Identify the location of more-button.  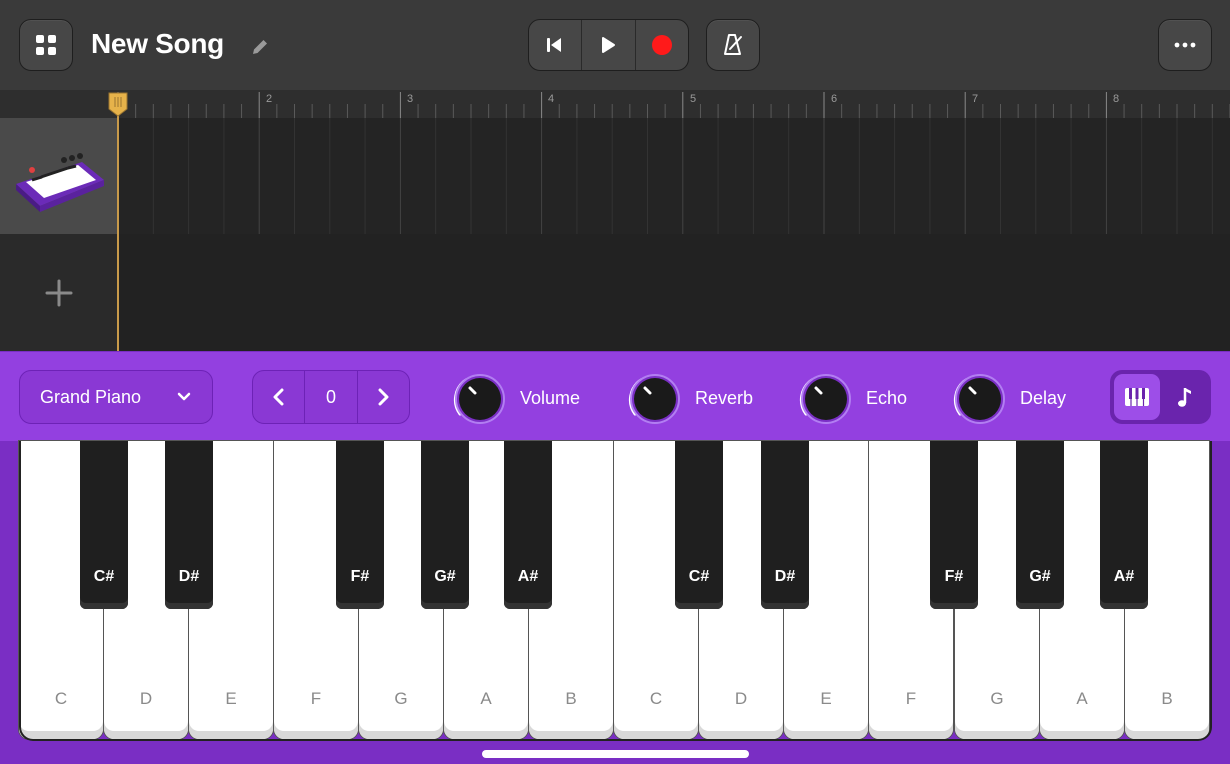
(1185, 45).